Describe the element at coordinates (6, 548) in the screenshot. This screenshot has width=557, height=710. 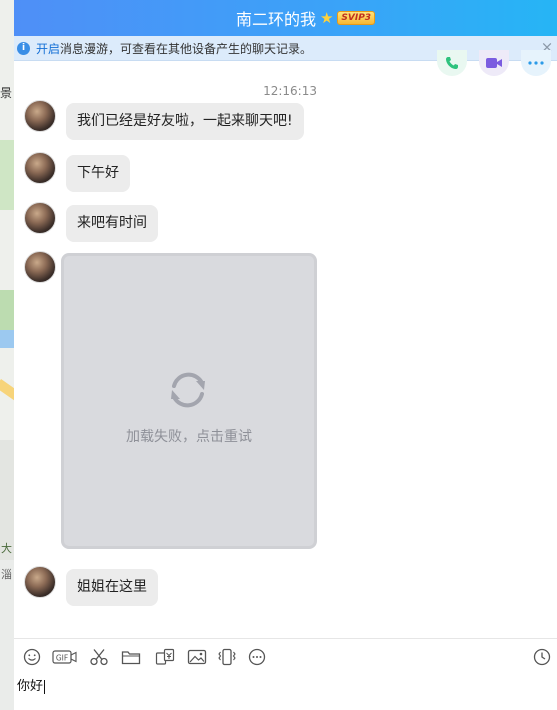
I see `map-label: 大` at that location.